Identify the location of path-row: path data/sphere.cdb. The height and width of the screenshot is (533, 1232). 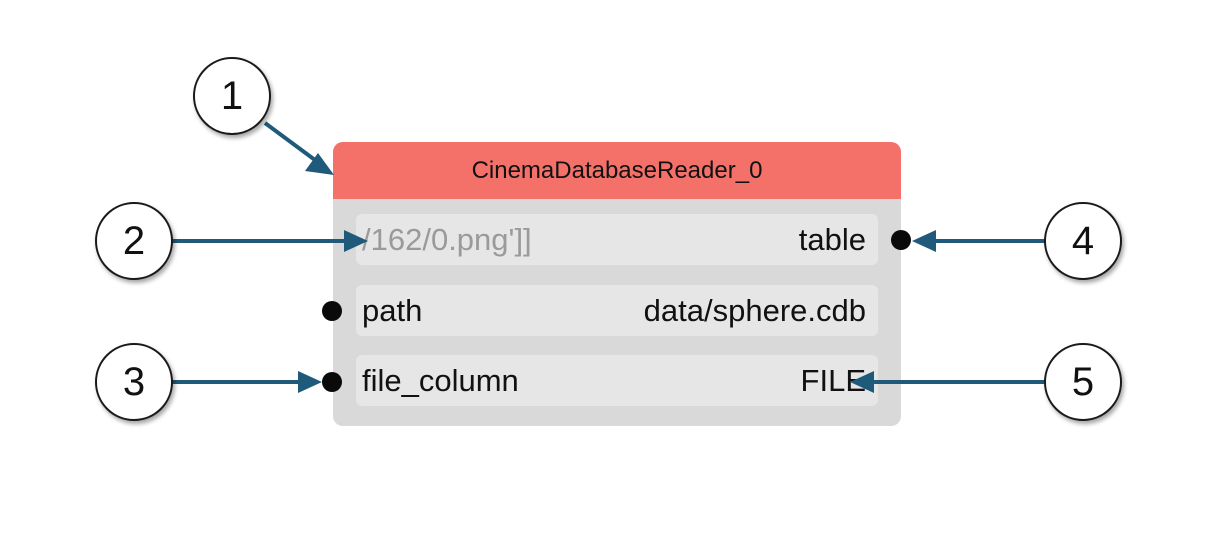
(617, 310).